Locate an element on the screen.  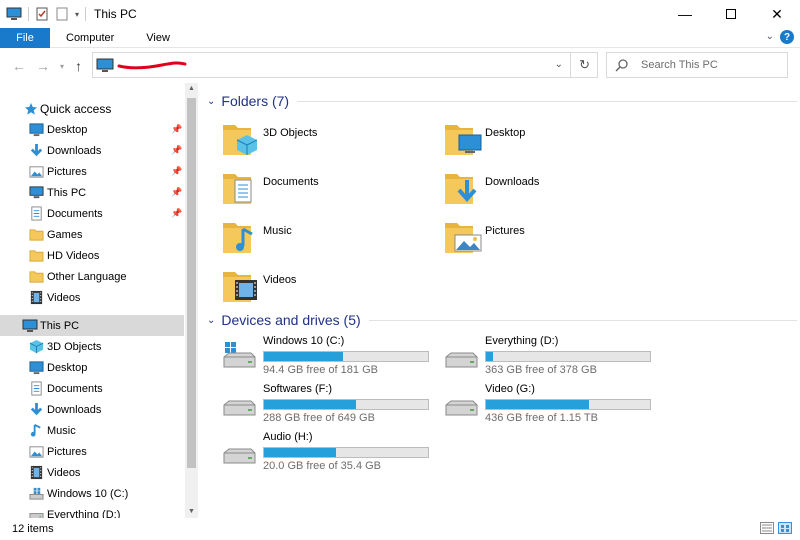
minimize-icon: — is located at coordinates (685, 14).